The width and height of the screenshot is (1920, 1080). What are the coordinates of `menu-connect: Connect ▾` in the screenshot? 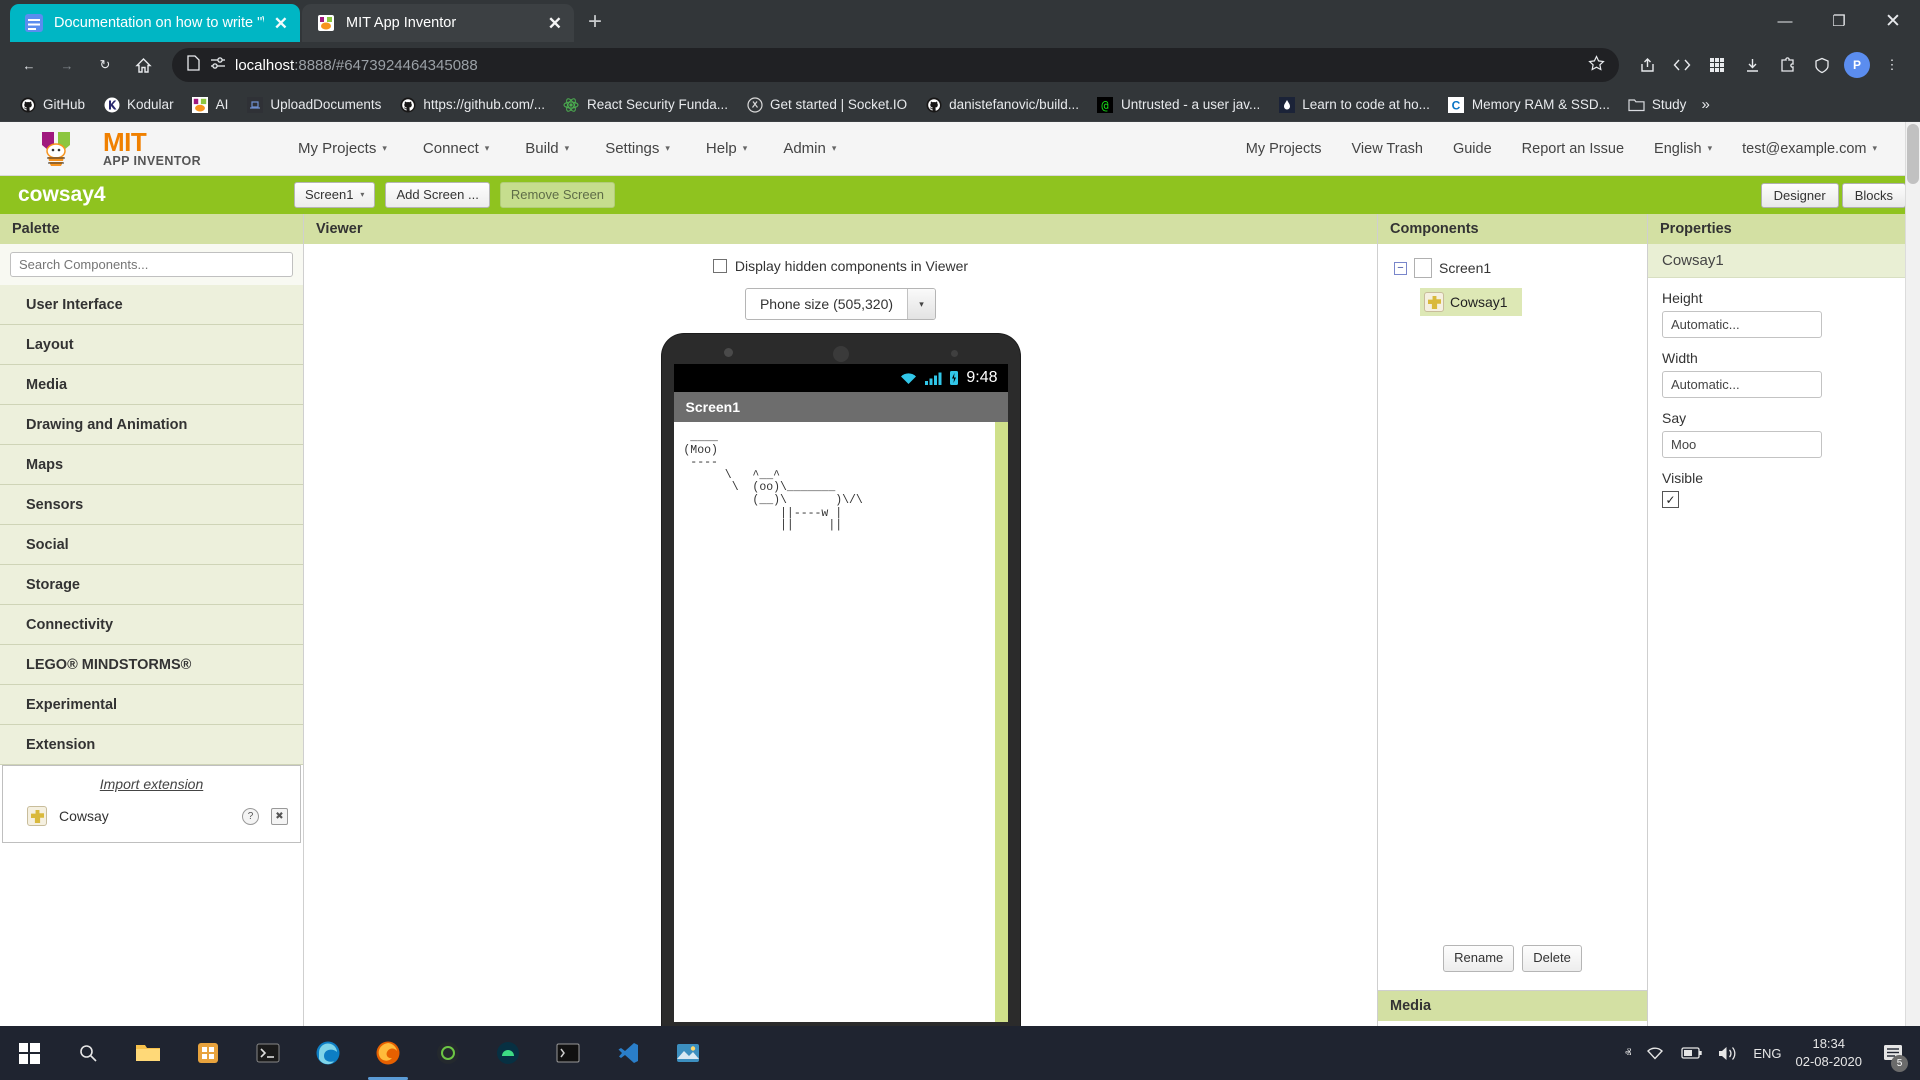 It's located at (456, 148).